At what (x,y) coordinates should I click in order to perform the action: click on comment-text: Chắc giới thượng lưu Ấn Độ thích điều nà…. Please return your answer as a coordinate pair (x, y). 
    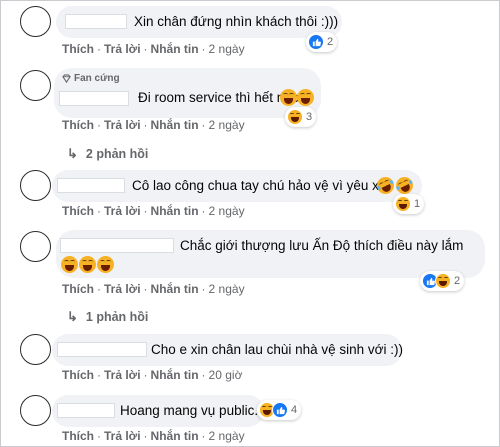
    Looking at the image, I should click on (322, 245).